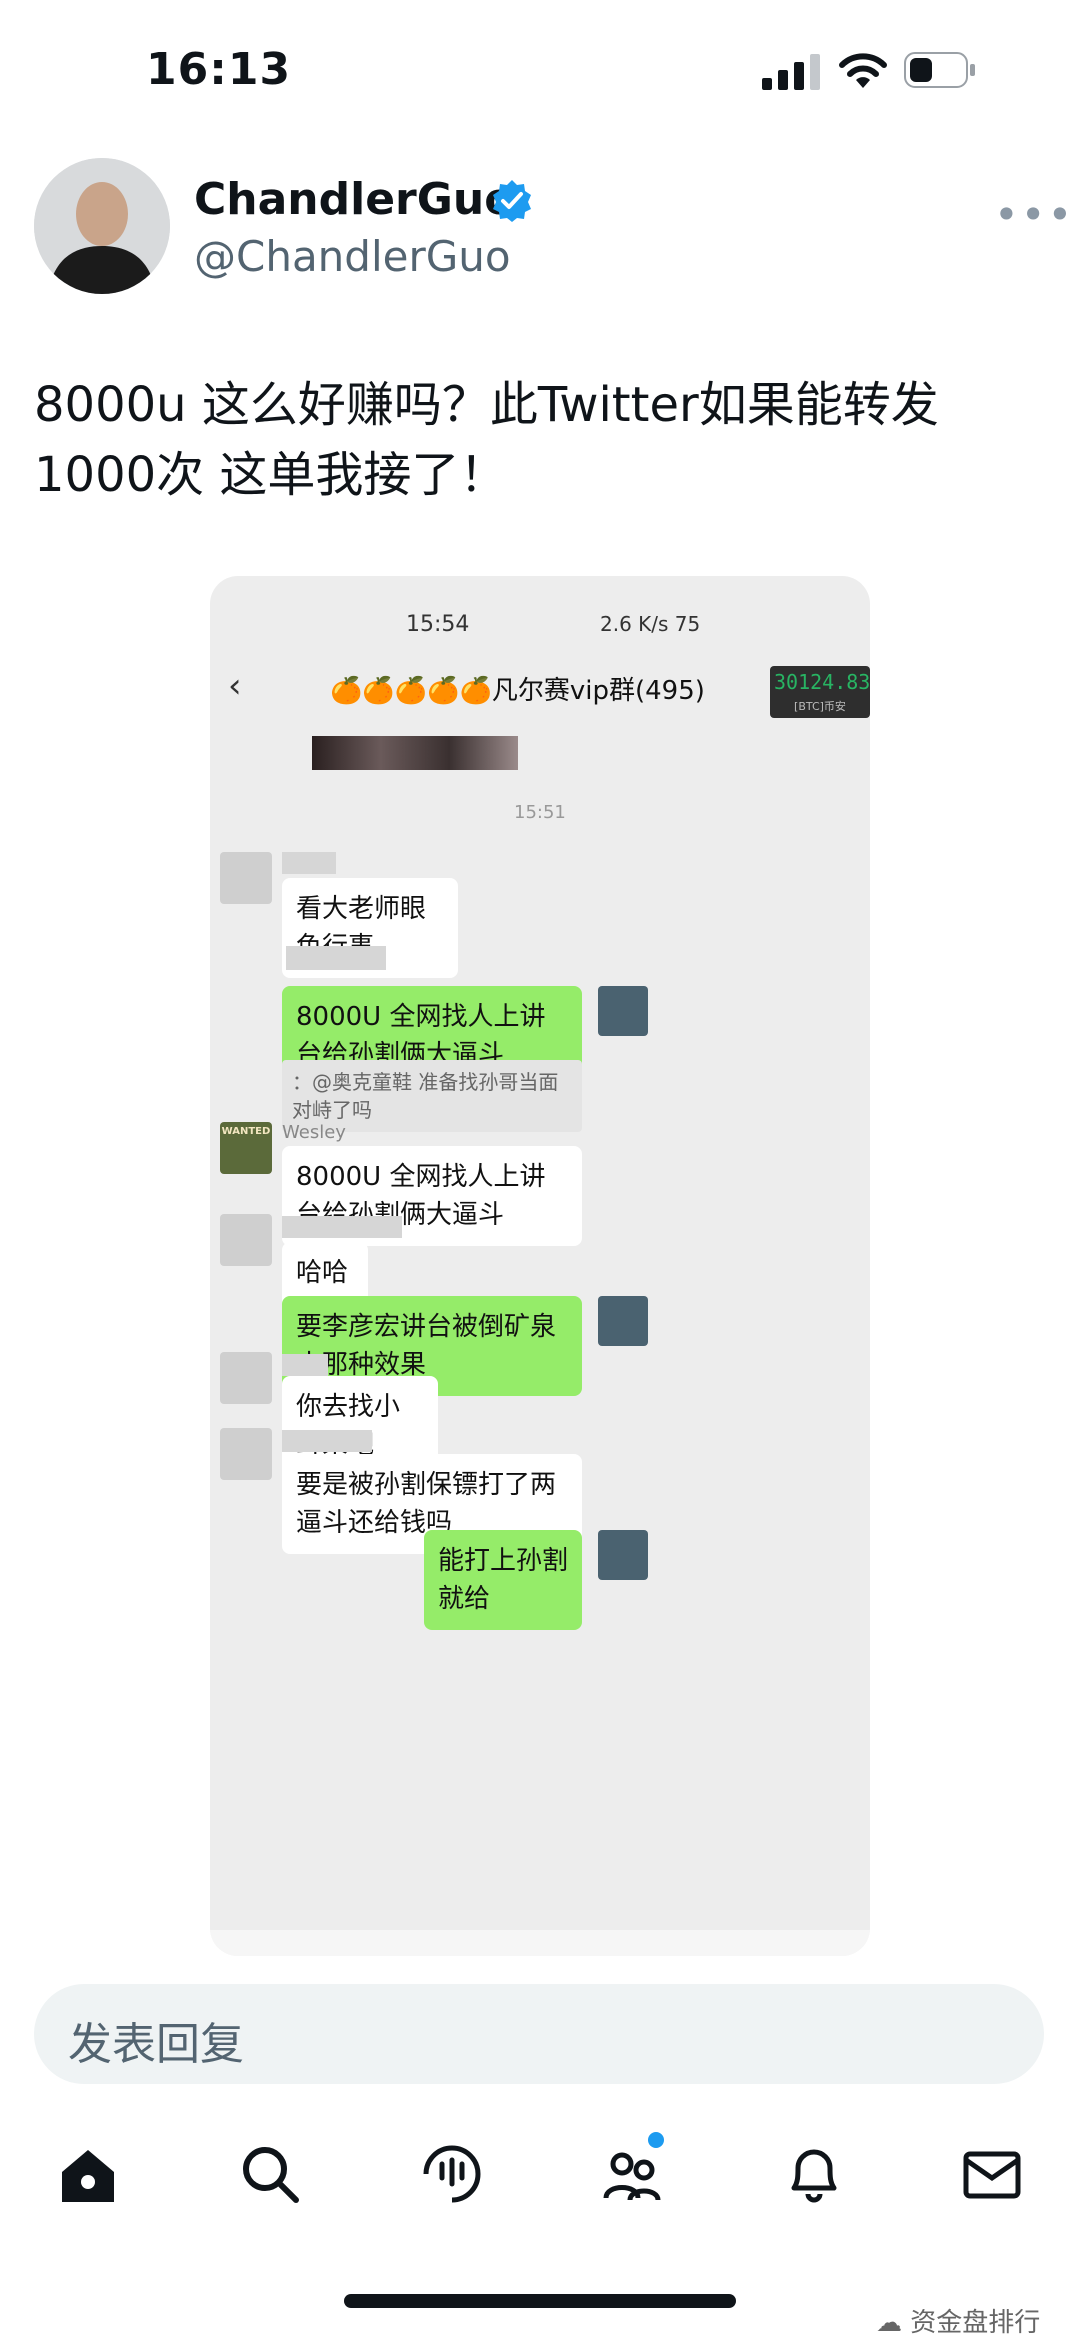 The height and width of the screenshot is (2339, 1080). Describe the element at coordinates (822, 682) in the screenshot. I see `btc-value: 30124.83` at that location.